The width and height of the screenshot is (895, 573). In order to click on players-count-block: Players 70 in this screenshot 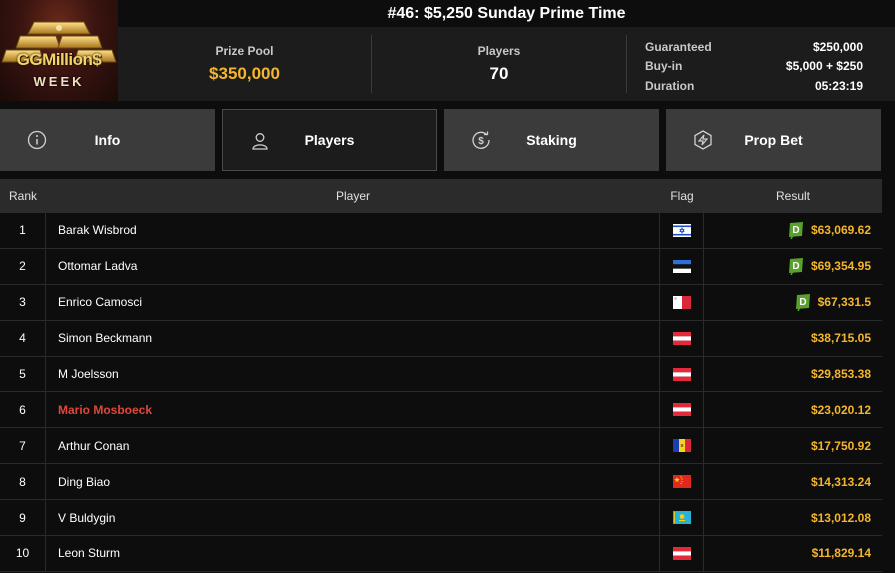, I will do `click(499, 64)`.